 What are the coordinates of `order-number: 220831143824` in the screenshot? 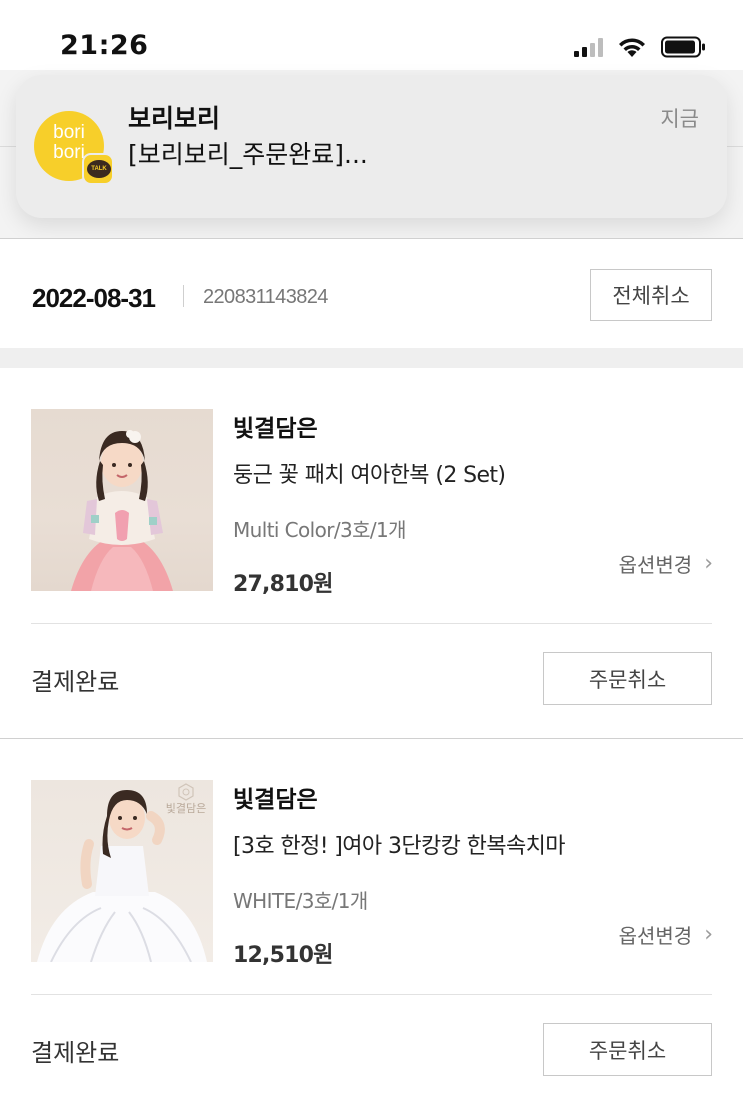 It's located at (265, 297).